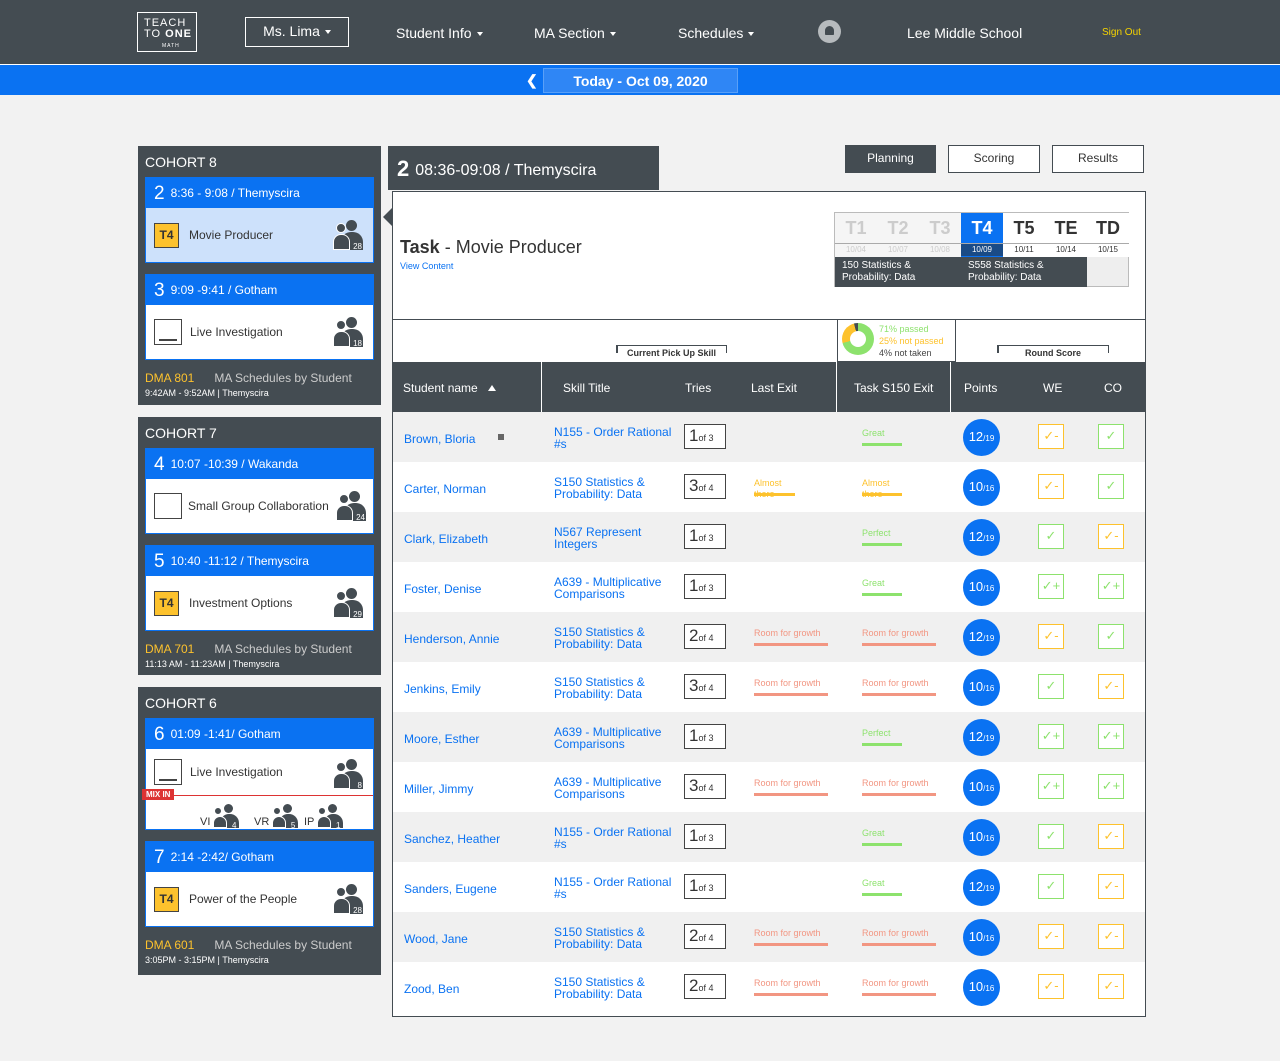 Image resolution: width=1280 pixels, height=1061 pixels. Describe the element at coordinates (436, 939) in the screenshot. I see `student-name-link: Wood, Jane` at that location.